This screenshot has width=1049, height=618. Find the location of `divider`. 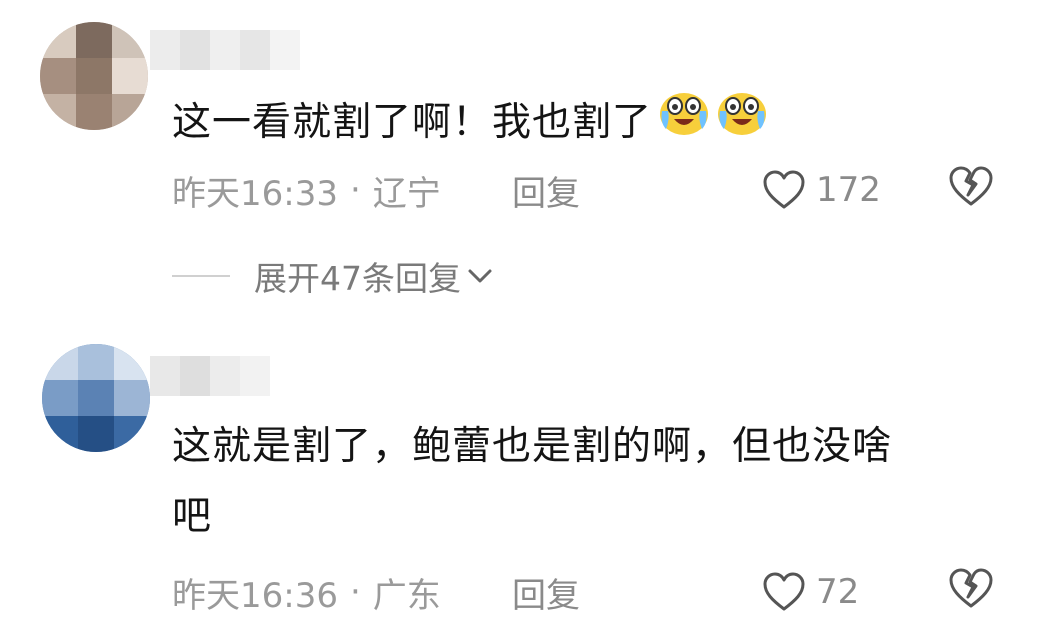

divider is located at coordinates (201, 276).